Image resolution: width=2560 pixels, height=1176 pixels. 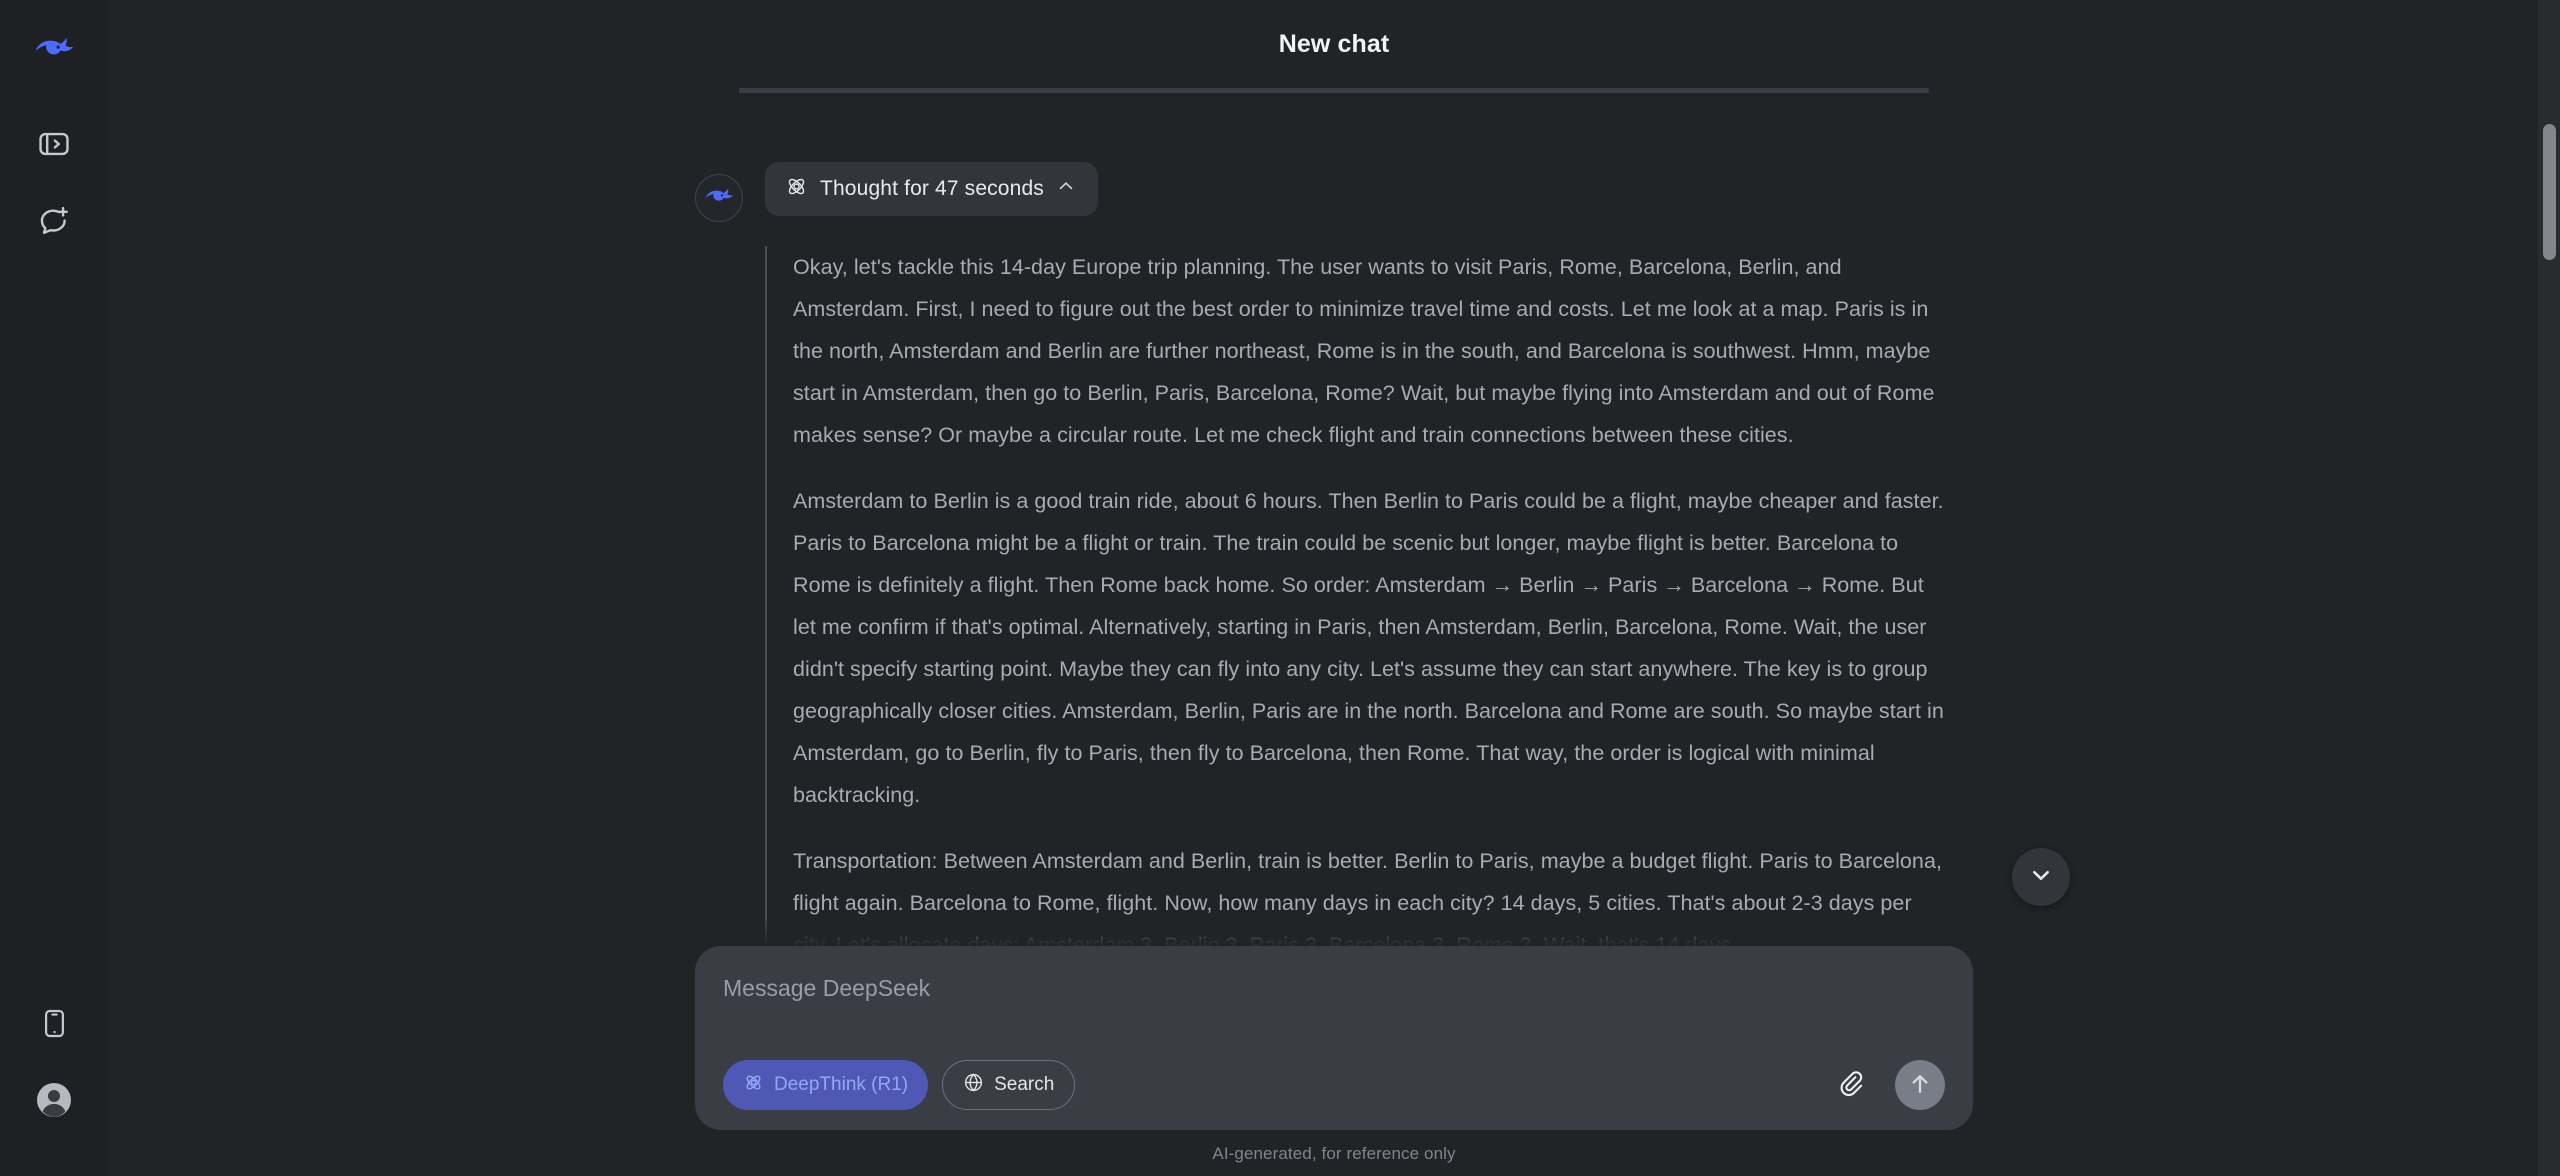 I want to click on sidebar-bottom-group, so click(x=54, y=1082).